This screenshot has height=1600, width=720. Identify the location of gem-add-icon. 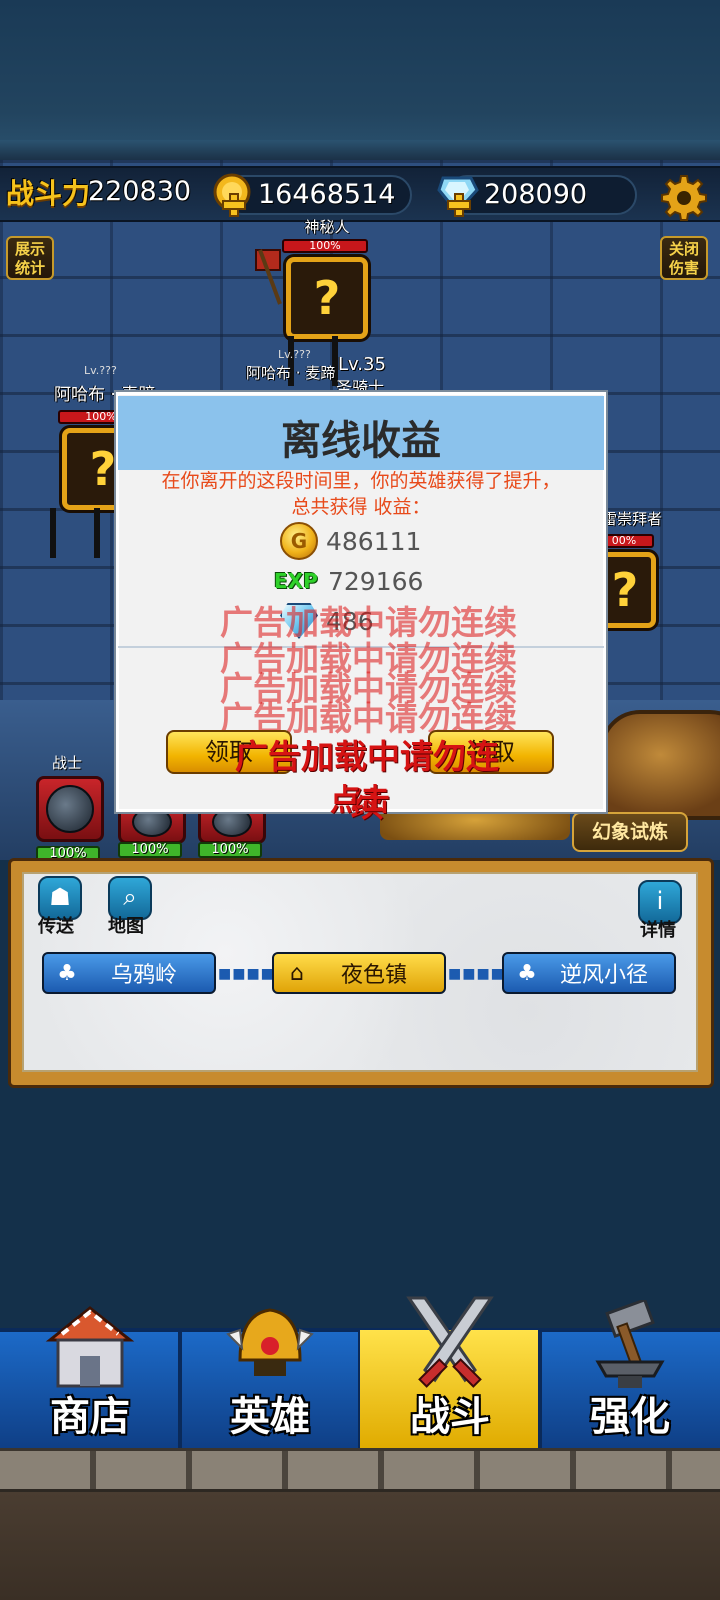
(458, 195).